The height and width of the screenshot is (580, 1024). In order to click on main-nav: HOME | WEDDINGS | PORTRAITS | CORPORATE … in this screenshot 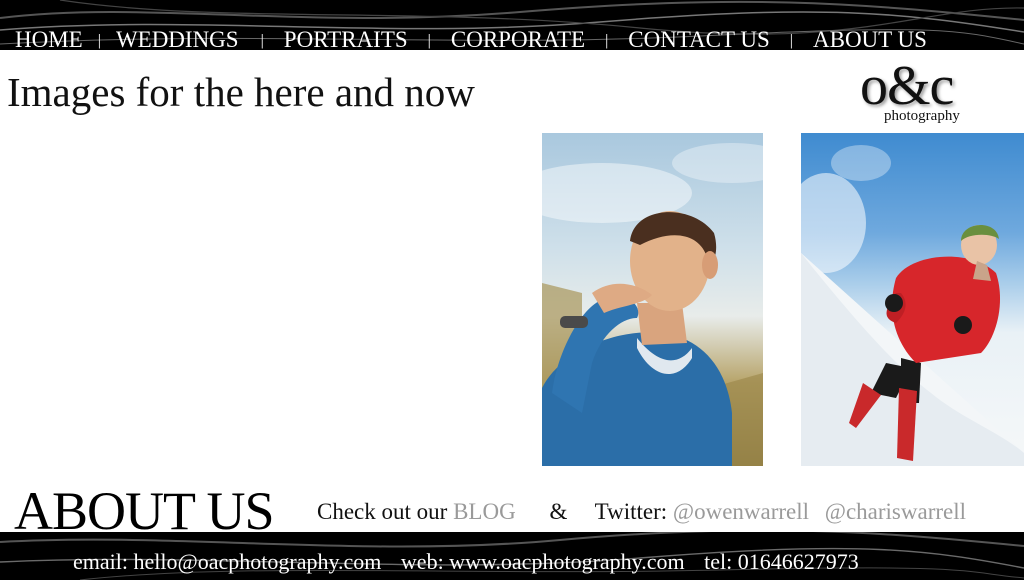, I will do `click(512, 39)`.